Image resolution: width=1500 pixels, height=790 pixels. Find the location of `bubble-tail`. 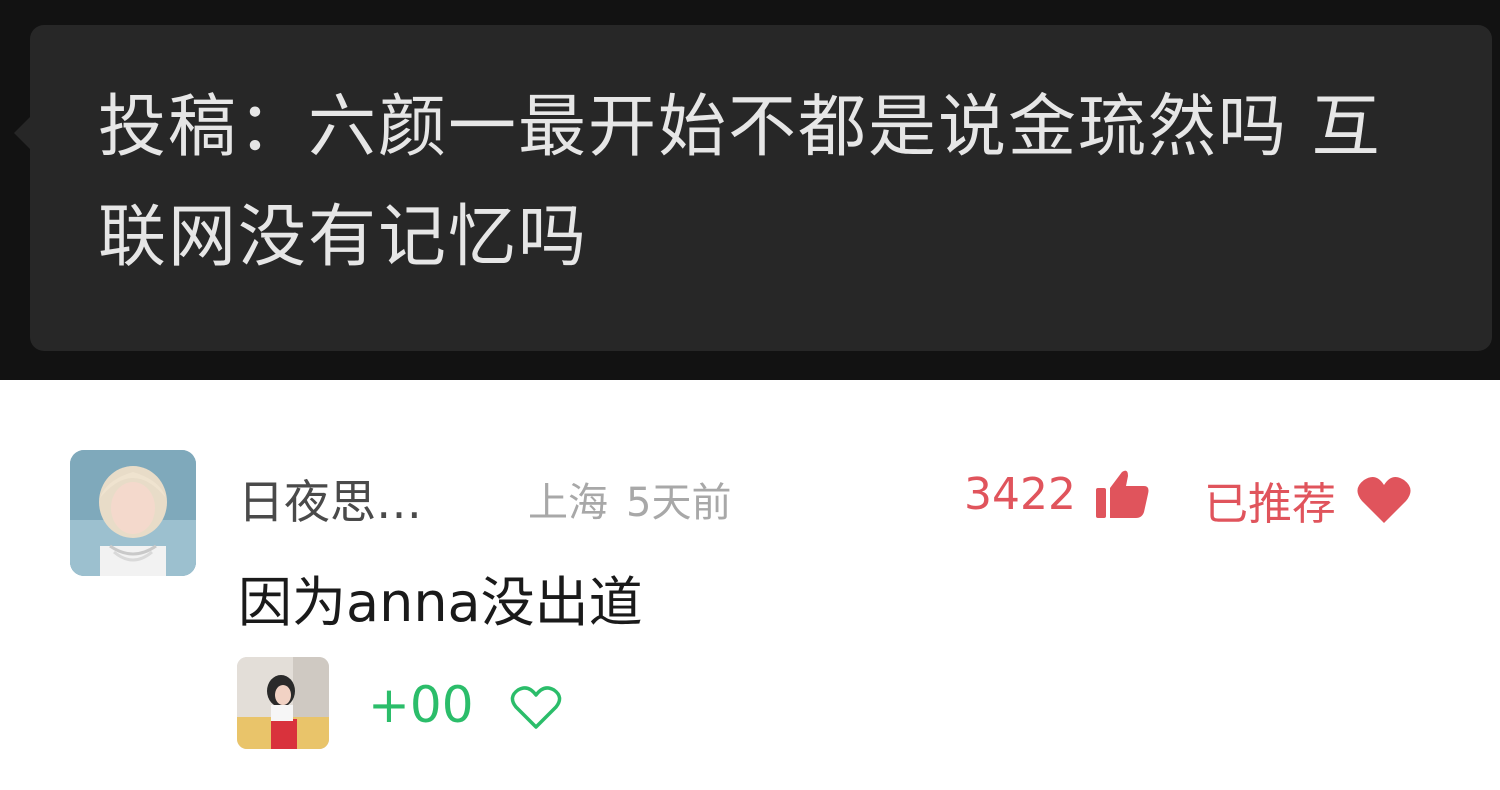

bubble-tail is located at coordinates (22, 133).